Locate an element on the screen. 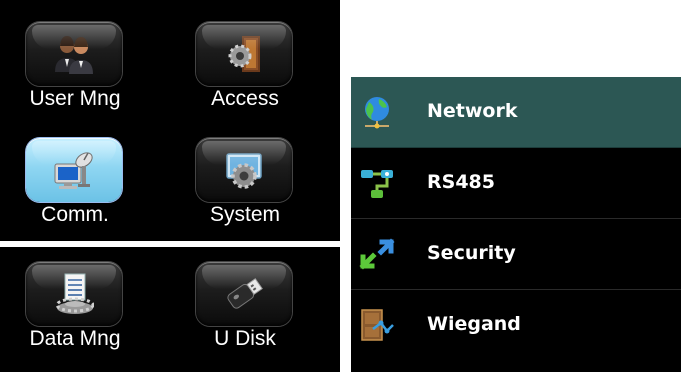 This screenshot has height=372, width=681. menu-item-label: RS485 is located at coordinates (461, 182).